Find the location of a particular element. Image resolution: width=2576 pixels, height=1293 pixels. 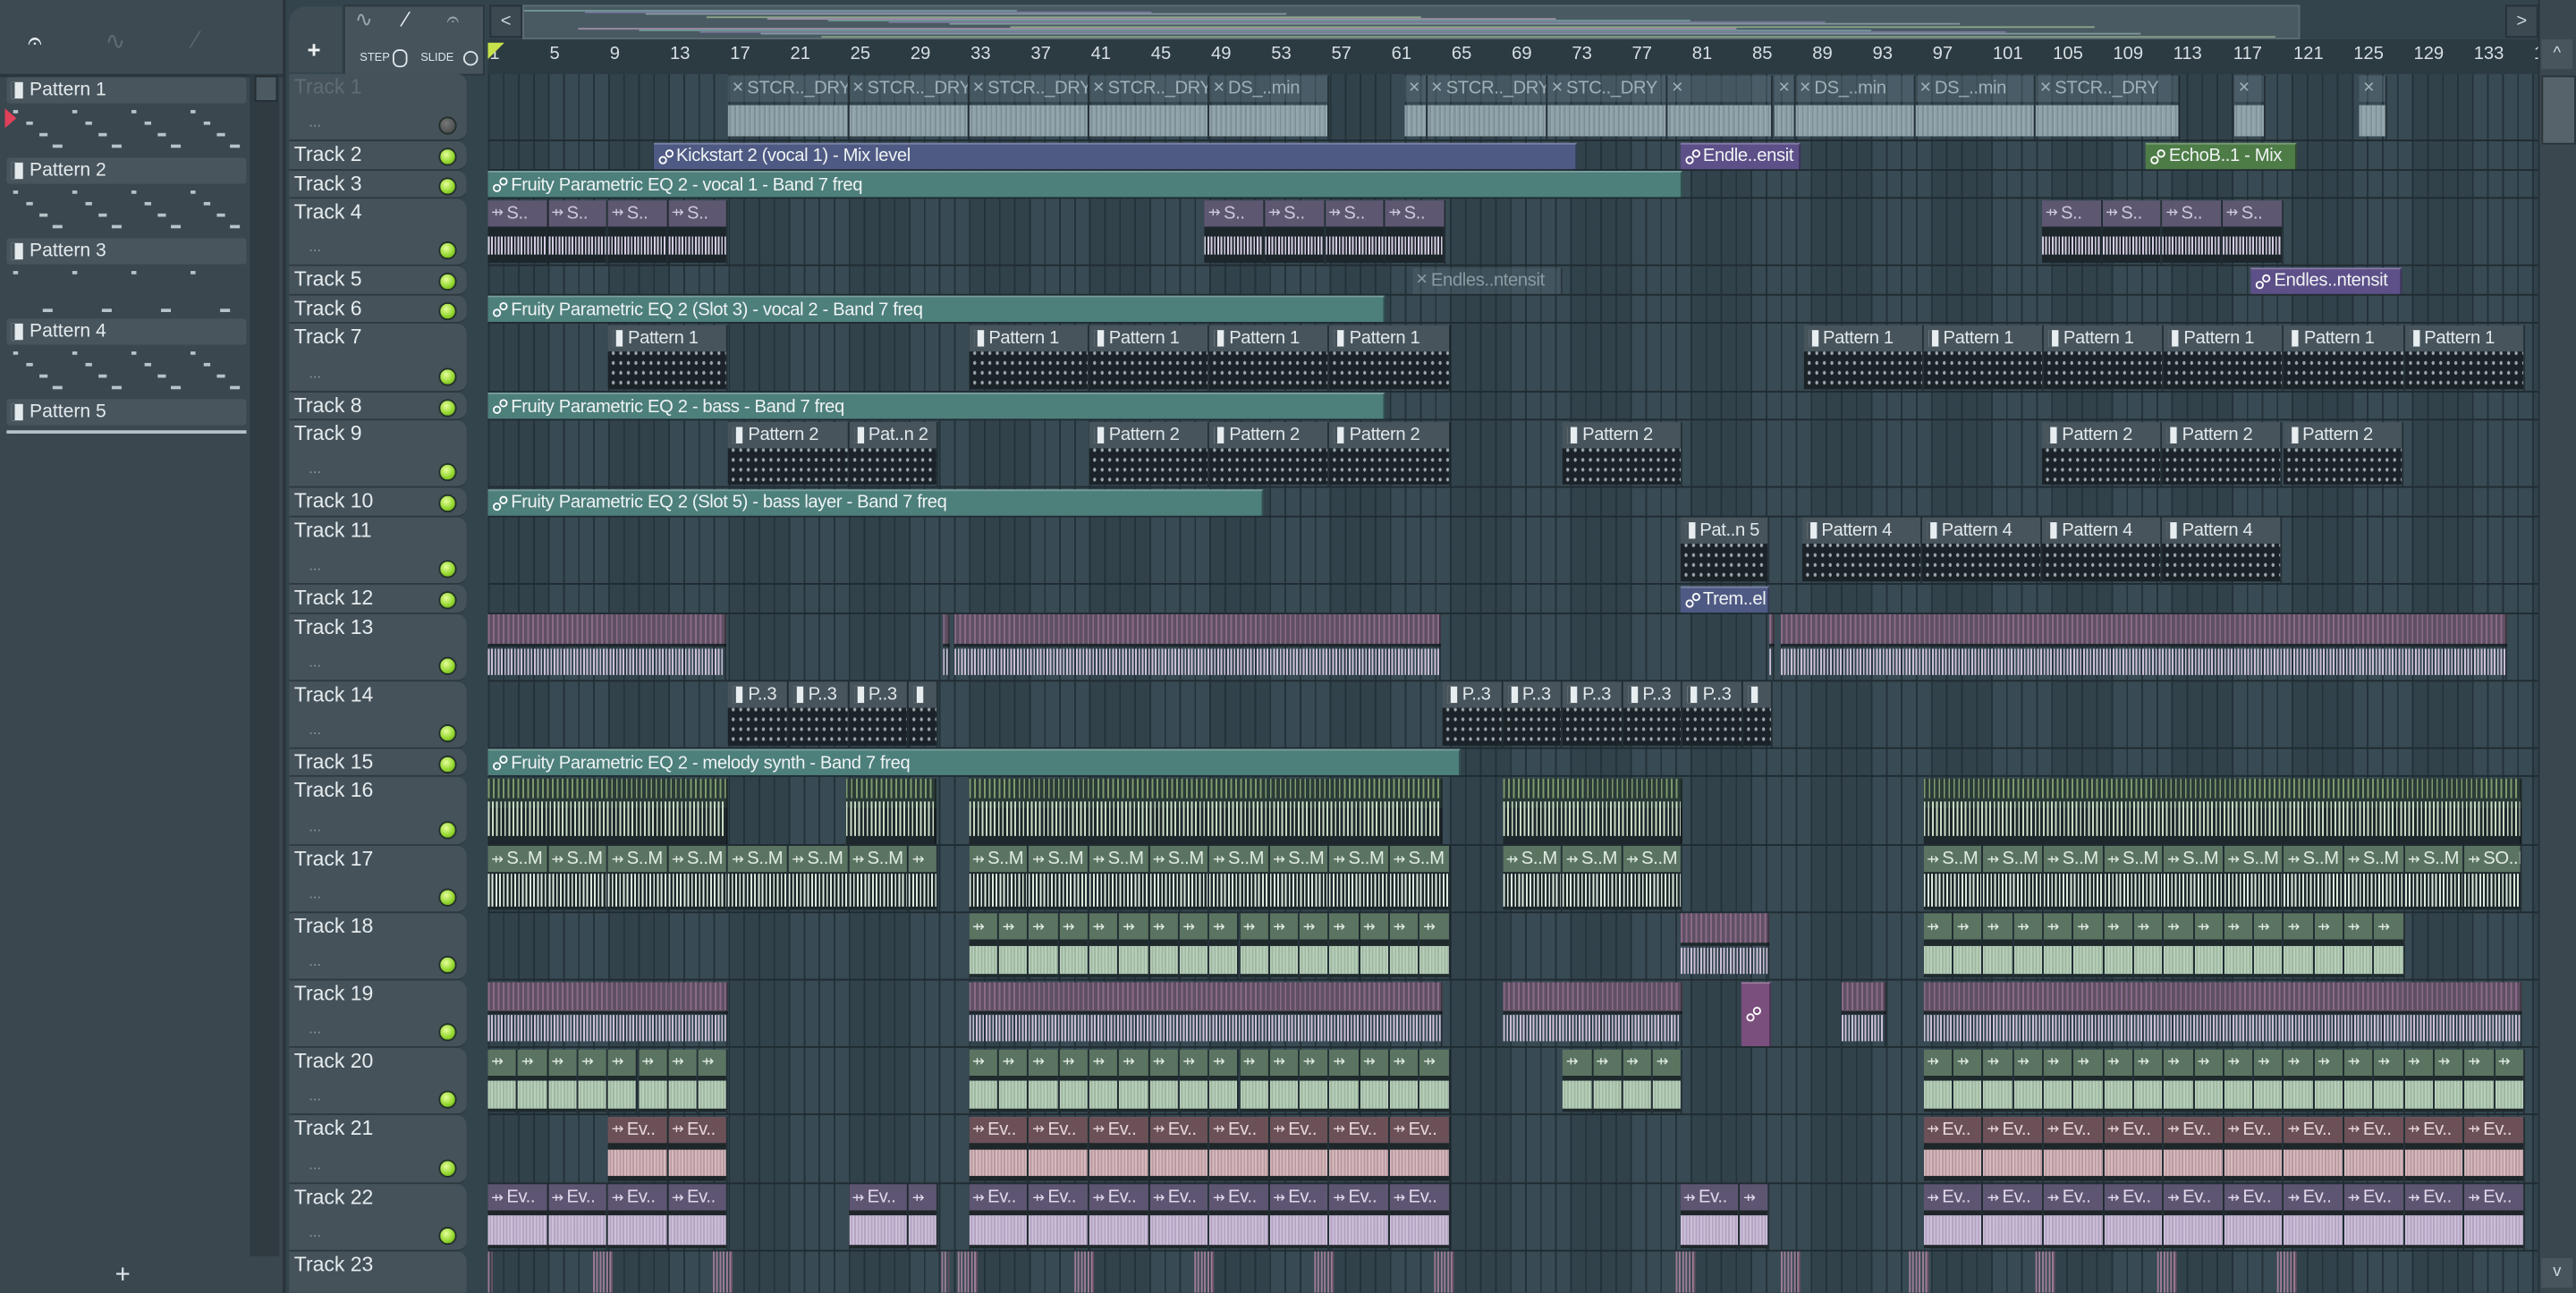

pattern-clip-icon: 𝄐 is located at coordinates (453, 19).